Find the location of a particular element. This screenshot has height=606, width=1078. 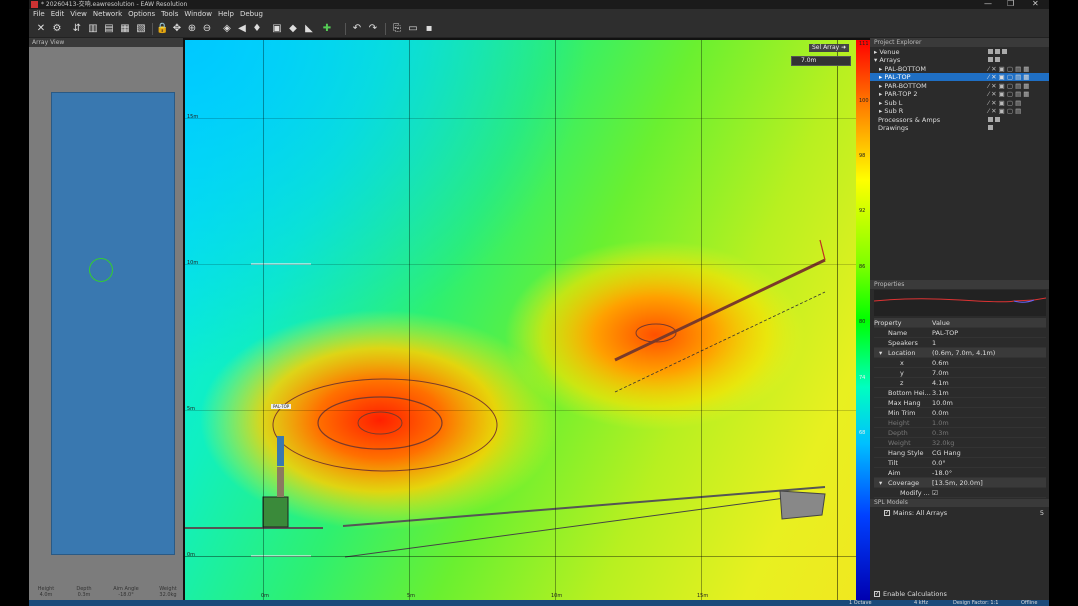

speaker-tag: PAL-TOP is located at coordinates (281, 406).